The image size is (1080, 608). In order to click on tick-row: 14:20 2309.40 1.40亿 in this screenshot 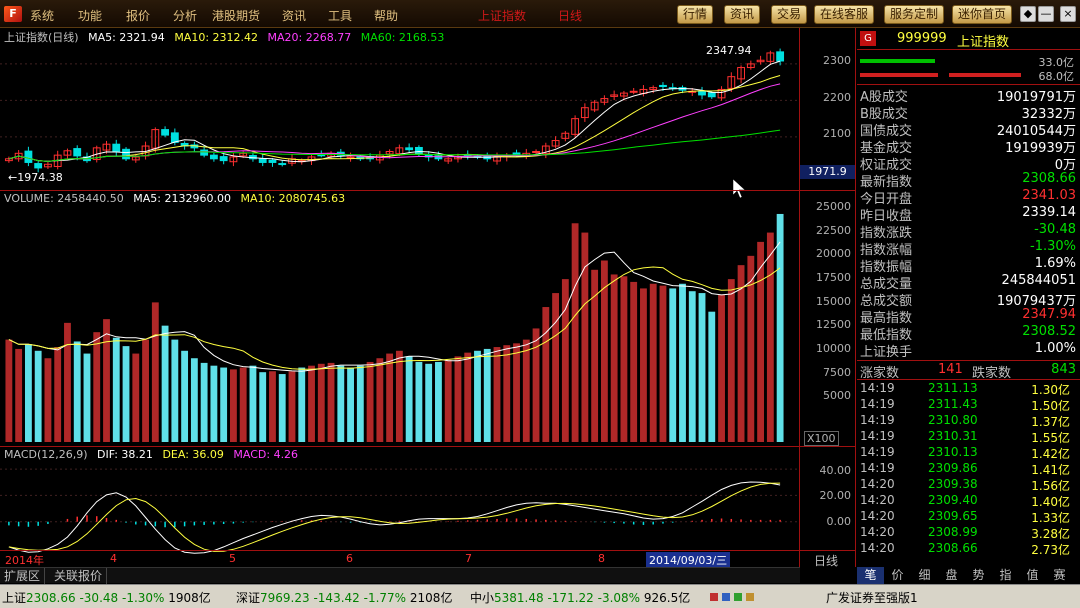, I will do `click(968, 501)`.